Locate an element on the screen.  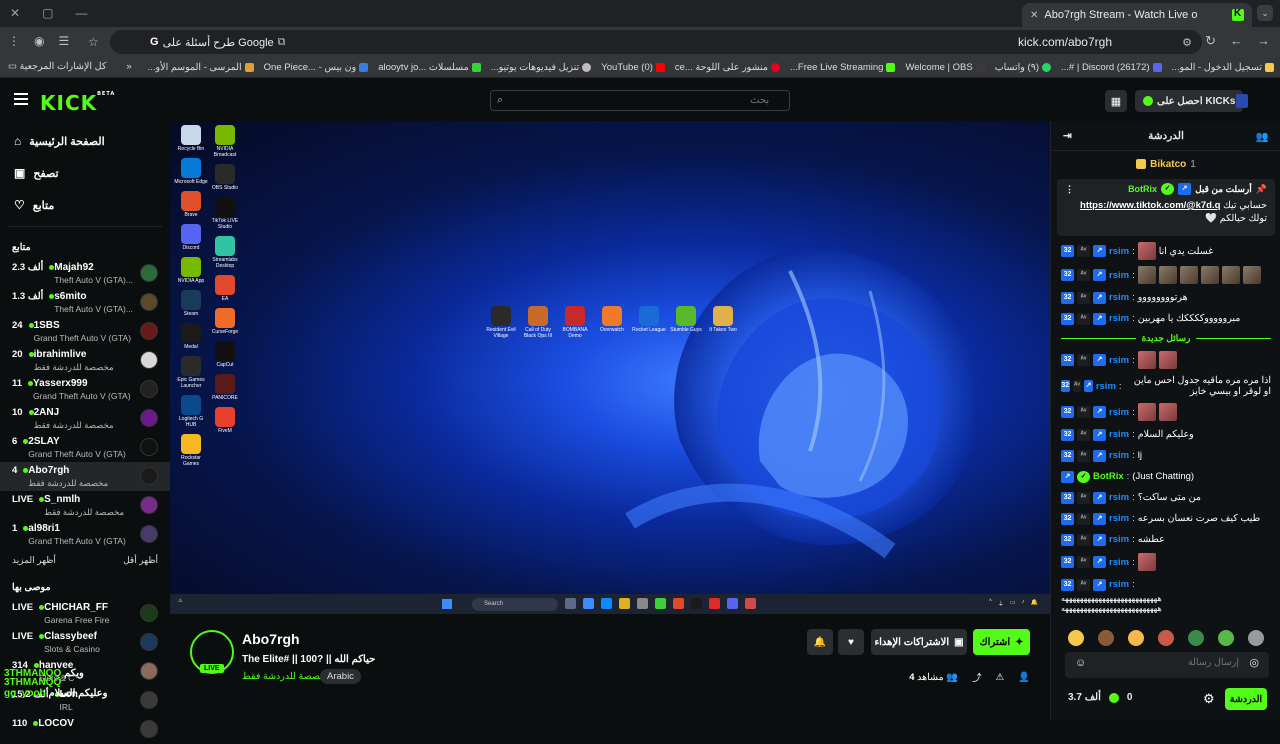
sidebar-channel-locov: 110 LOCOV is located at coordinates (85, 729).